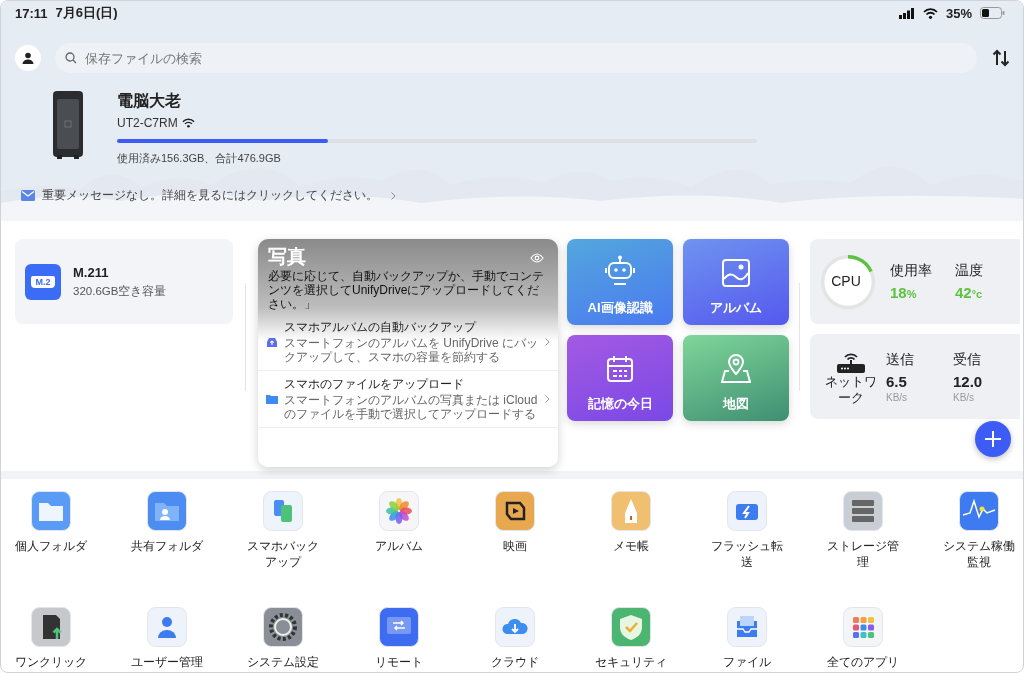 The width and height of the screenshot is (1024, 673). Describe the element at coordinates (199, 158) in the screenshot. I see `storage-usage: 使用済み156.3GB、合計476.9GB` at that location.